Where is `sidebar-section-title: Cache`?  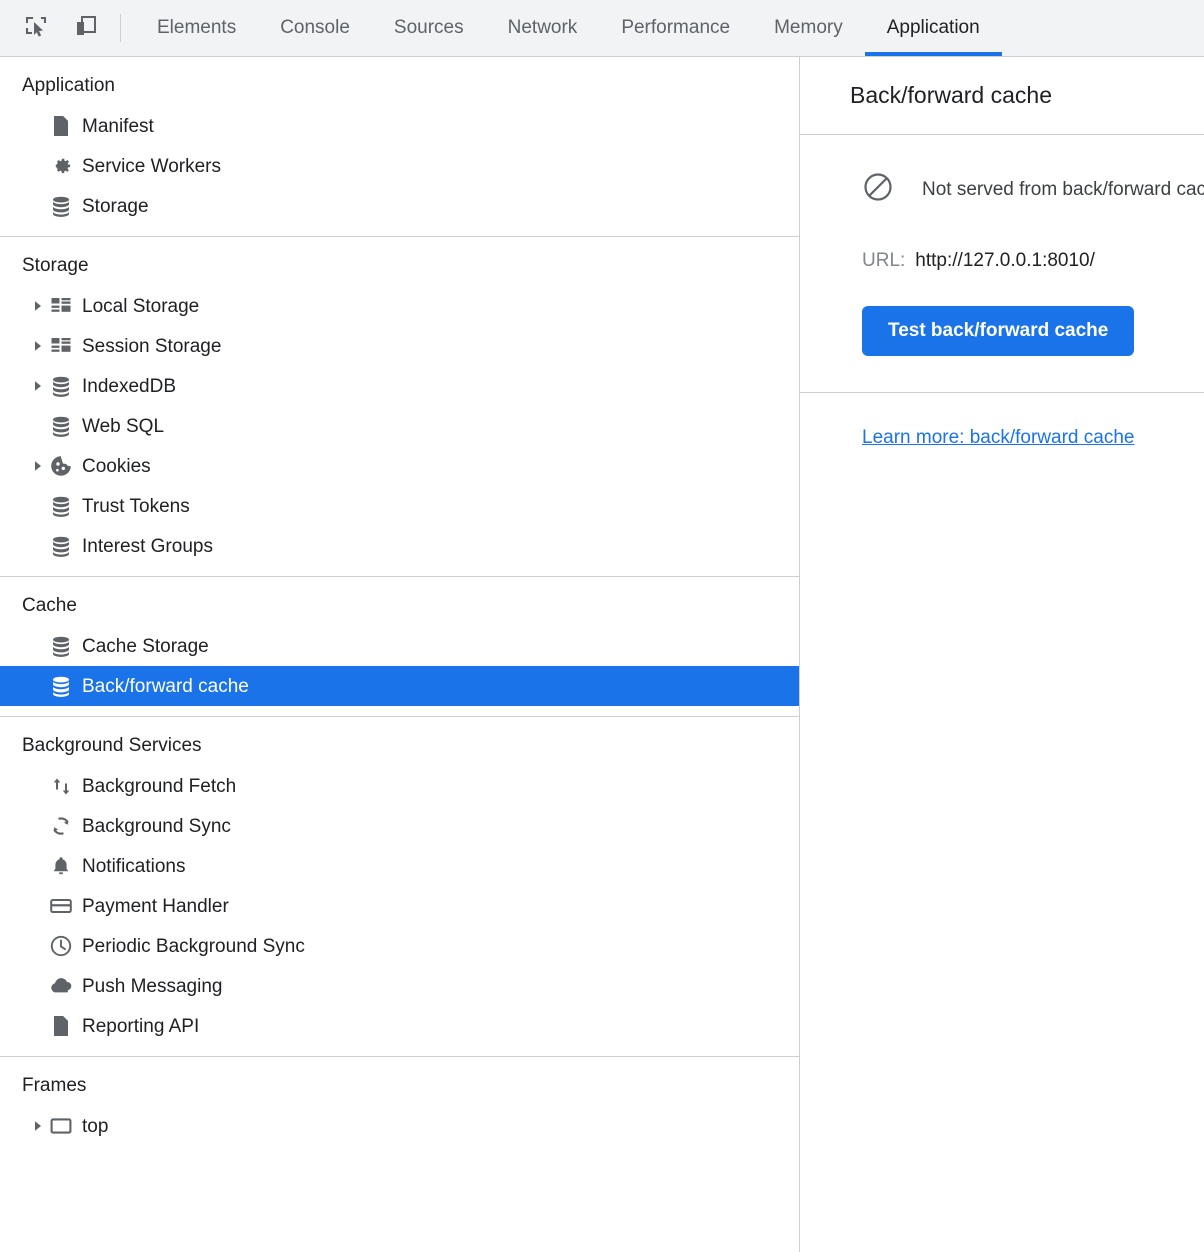 sidebar-section-title: Cache is located at coordinates (49, 605).